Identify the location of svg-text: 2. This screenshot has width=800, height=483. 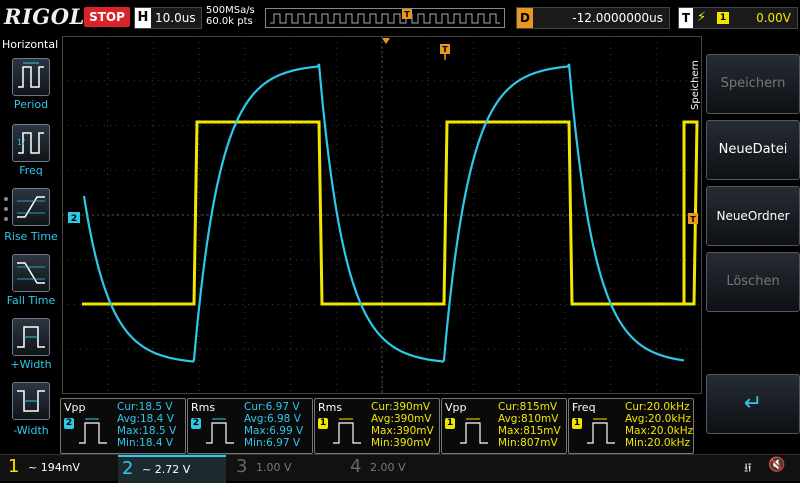
(74, 219).